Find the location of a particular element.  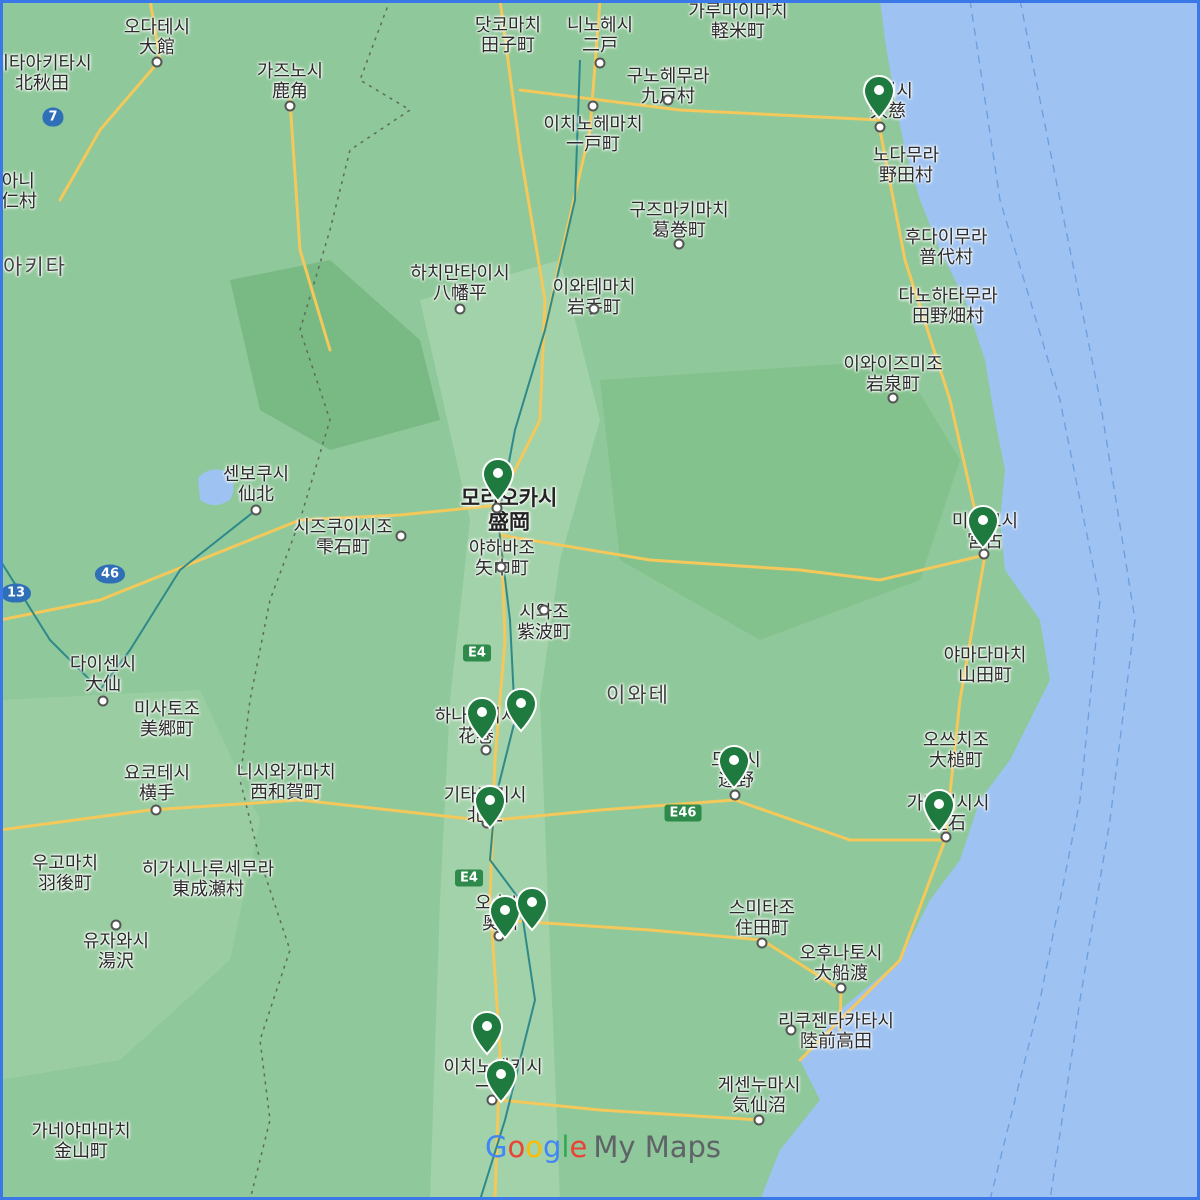

place-name-japanese: 野田村 is located at coordinates (906, 175).